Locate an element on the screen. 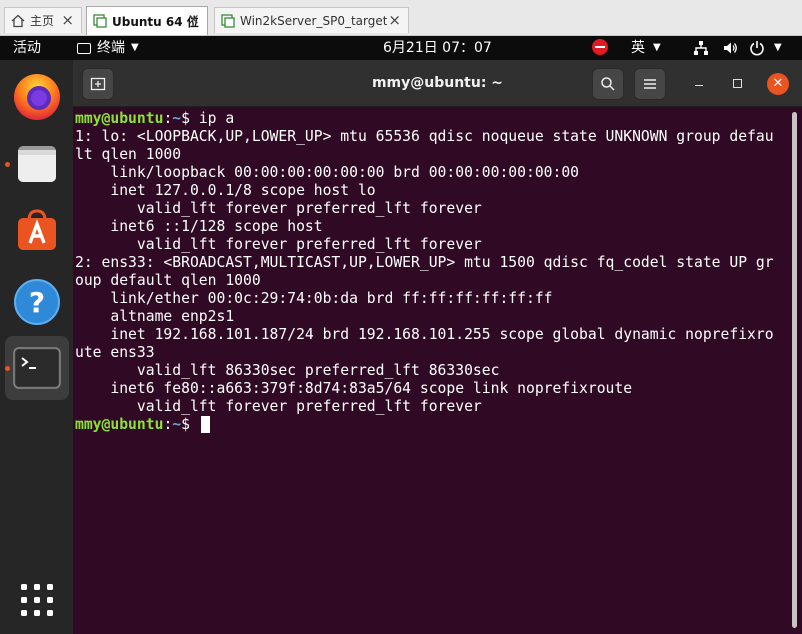 This screenshot has height=634, width=802. search-button is located at coordinates (608, 84).